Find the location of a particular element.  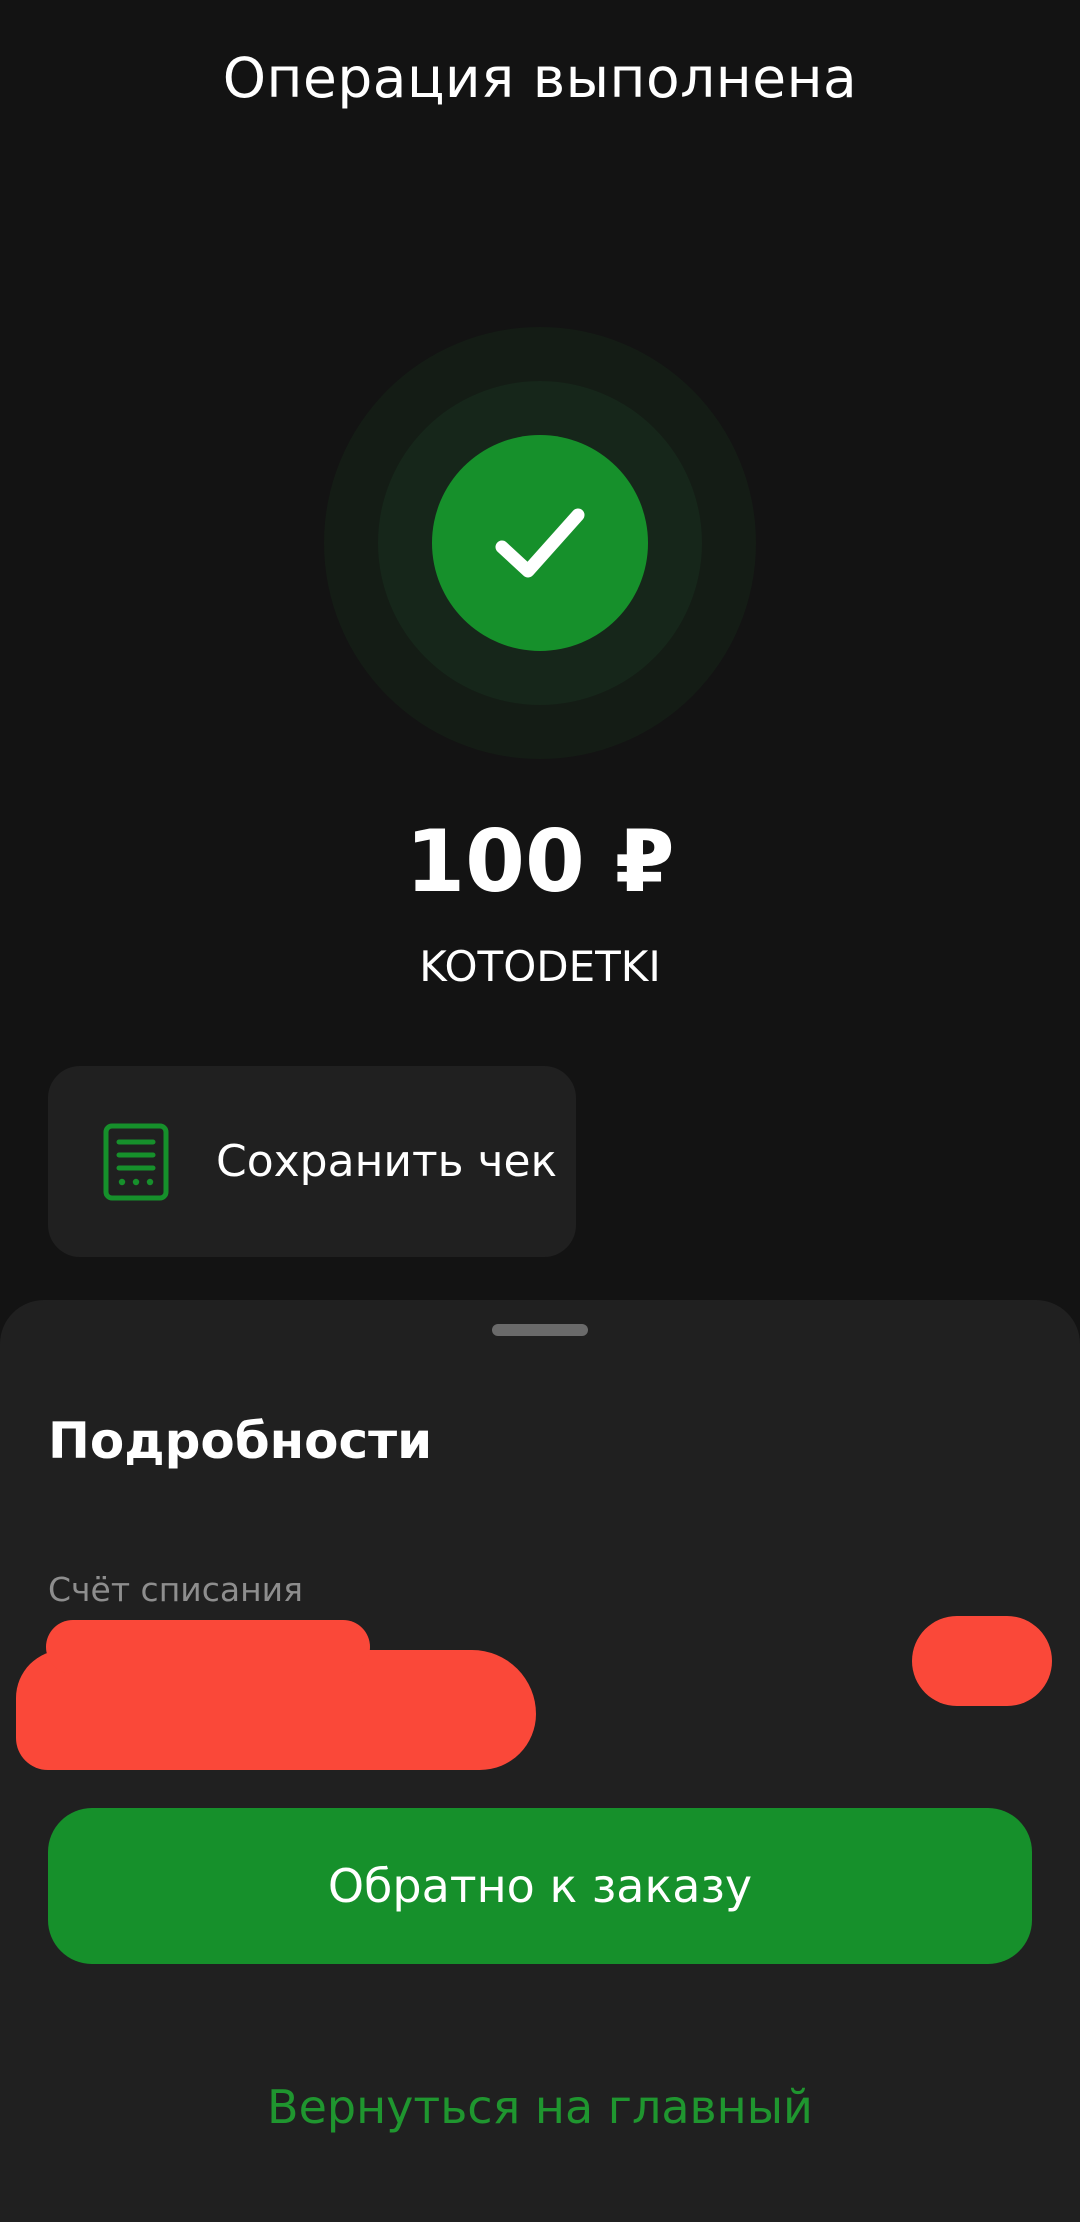

debit-account-label: Счёт списания is located at coordinates (175, 1589).